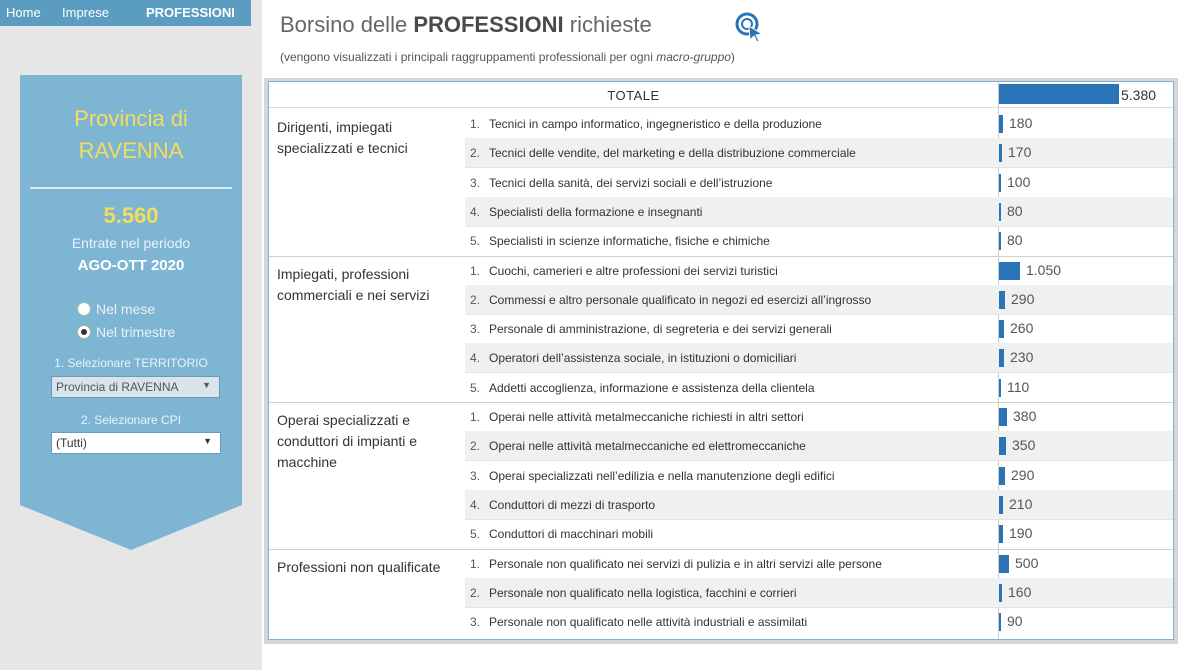 The width and height of the screenshot is (1179, 670). What do you see at coordinates (1027, 562) in the screenshot?
I see `row-value: 500` at bounding box center [1027, 562].